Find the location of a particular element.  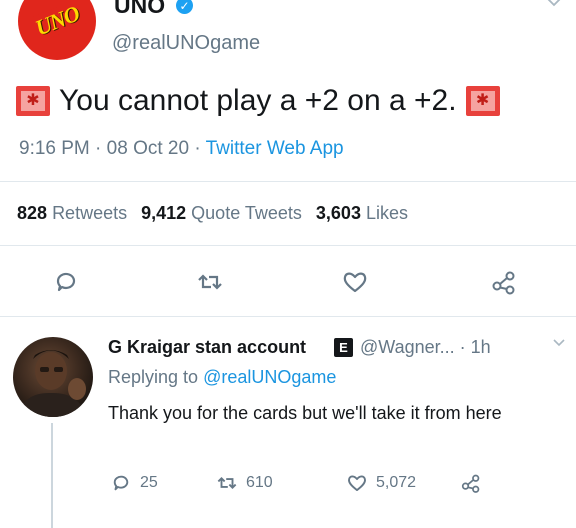

like-count: 5,072 is located at coordinates (396, 482).